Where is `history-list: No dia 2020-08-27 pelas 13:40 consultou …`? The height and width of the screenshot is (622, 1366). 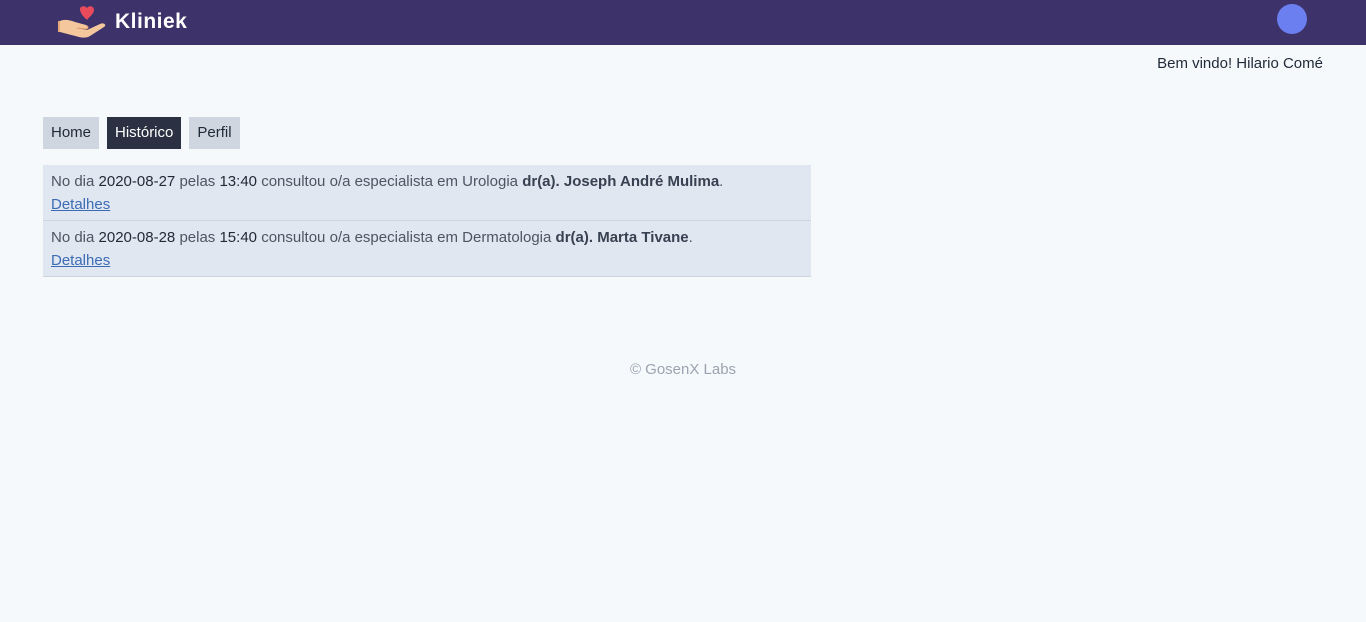
history-list: No dia 2020-08-27 pelas 13:40 consultou … is located at coordinates (427, 221).